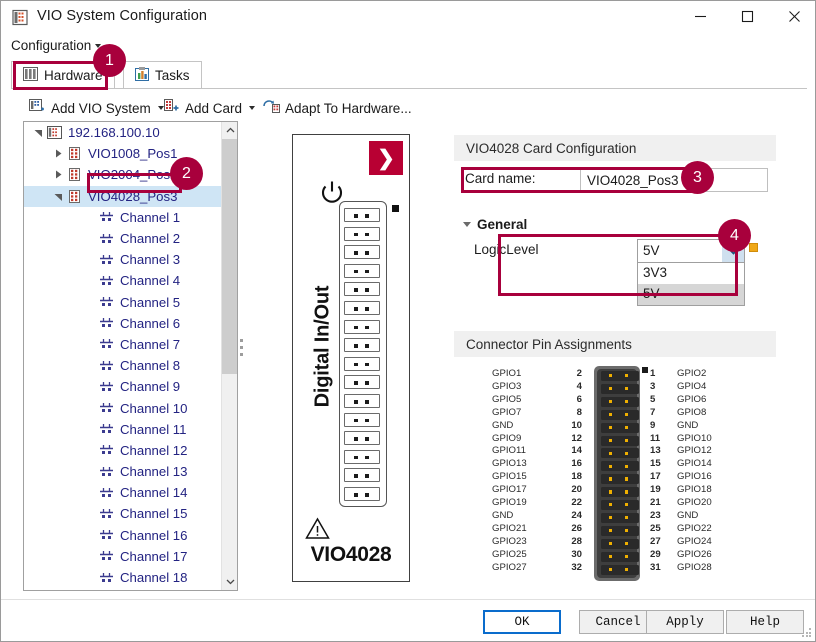 This screenshot has width=816, height=642. I want to click on tree-item-channel-18: Channel 18, so click(123, 577).